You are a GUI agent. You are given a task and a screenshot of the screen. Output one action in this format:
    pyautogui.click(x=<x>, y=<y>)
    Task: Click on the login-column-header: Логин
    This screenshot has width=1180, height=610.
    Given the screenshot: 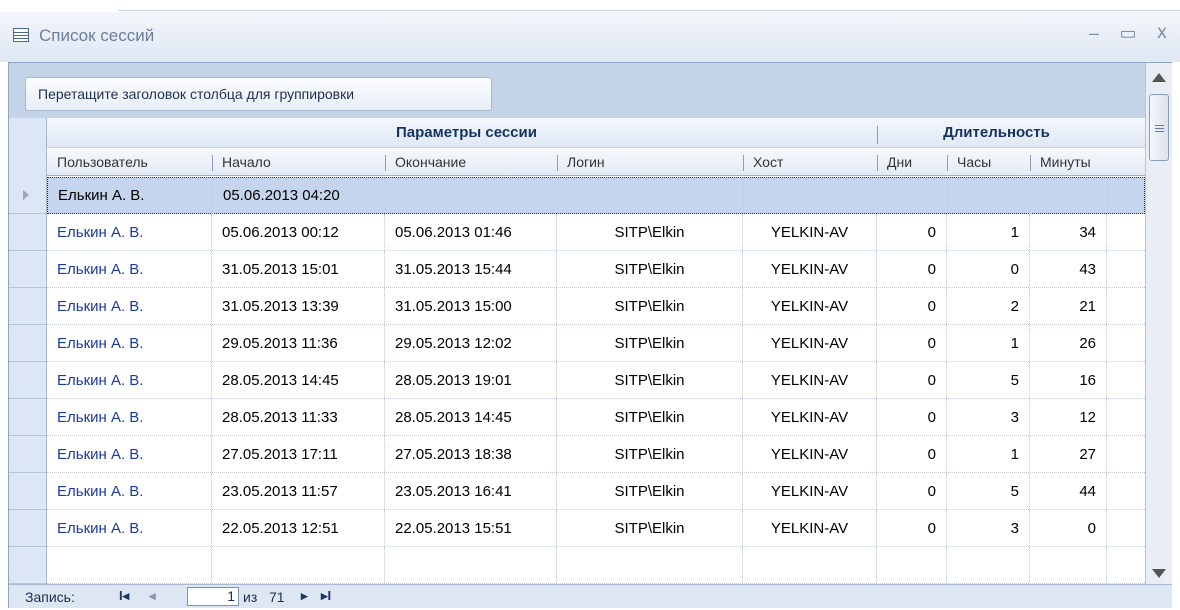 What is the action you would take?
    pyautogui.click(x=650, y=162)
    